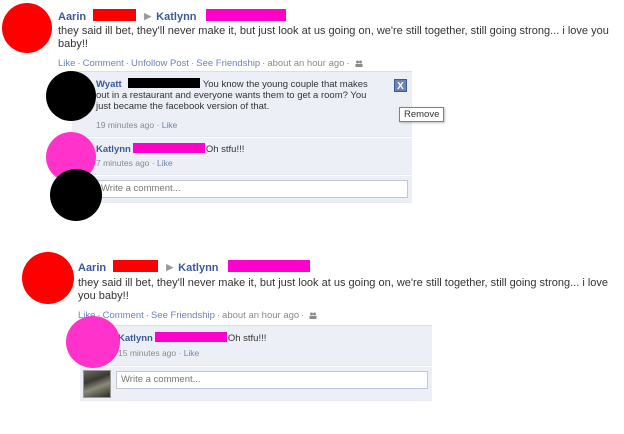 This screenshot has height=434, width=624. Describe the element at coordinates (125, 125) in the screenshot. I see `comment-time: 19 minutes ago` at that location.